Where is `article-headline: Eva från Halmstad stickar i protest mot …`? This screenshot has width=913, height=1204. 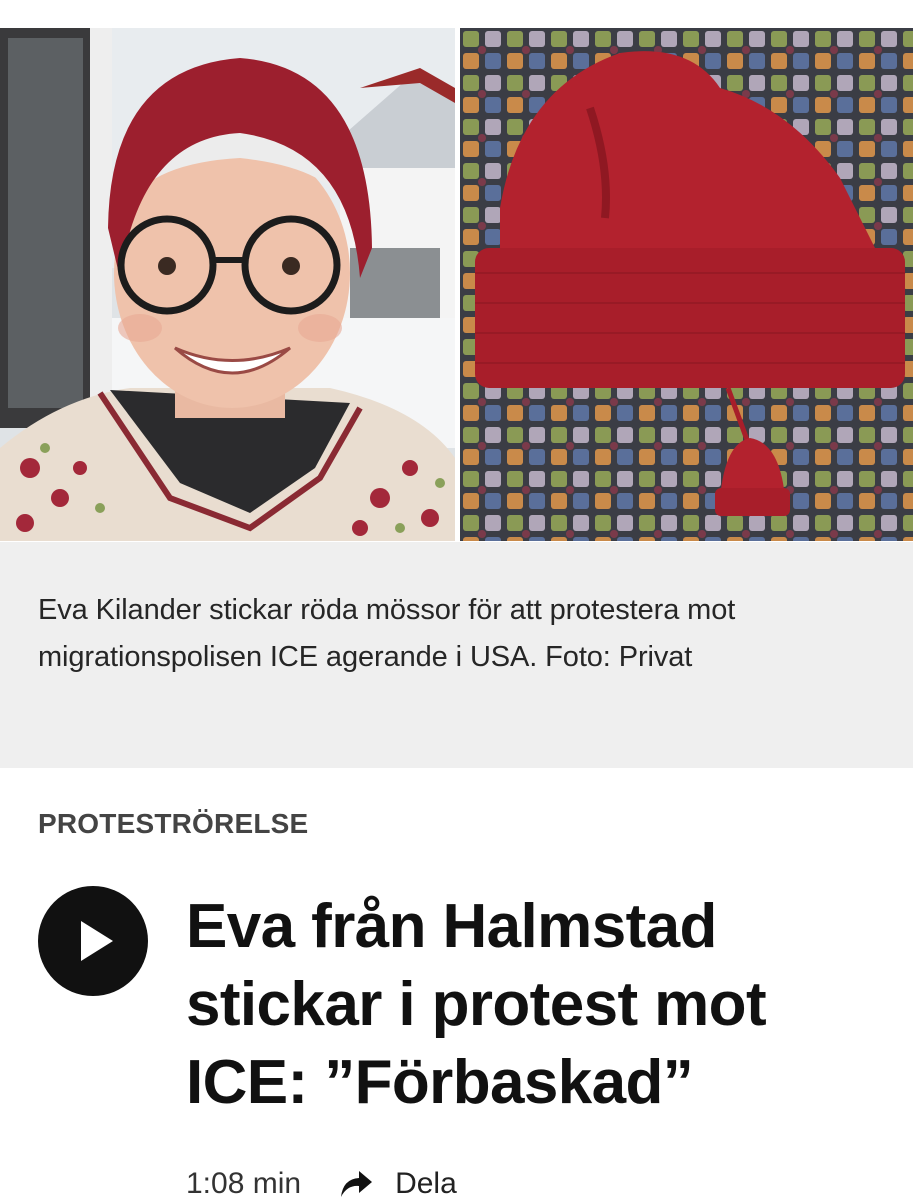 article-headline: Eva från Halmstad stickar i protest mot … is located at coordinates (476, 1004).